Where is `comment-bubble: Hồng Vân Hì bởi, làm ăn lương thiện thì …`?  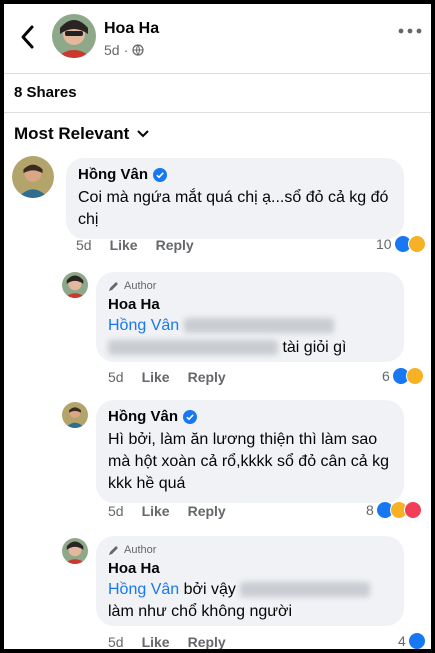
comment-bubble: Hồng Vân Hì bởi, làm ăn lương thiện thì … is located at coordinates (250, 451).